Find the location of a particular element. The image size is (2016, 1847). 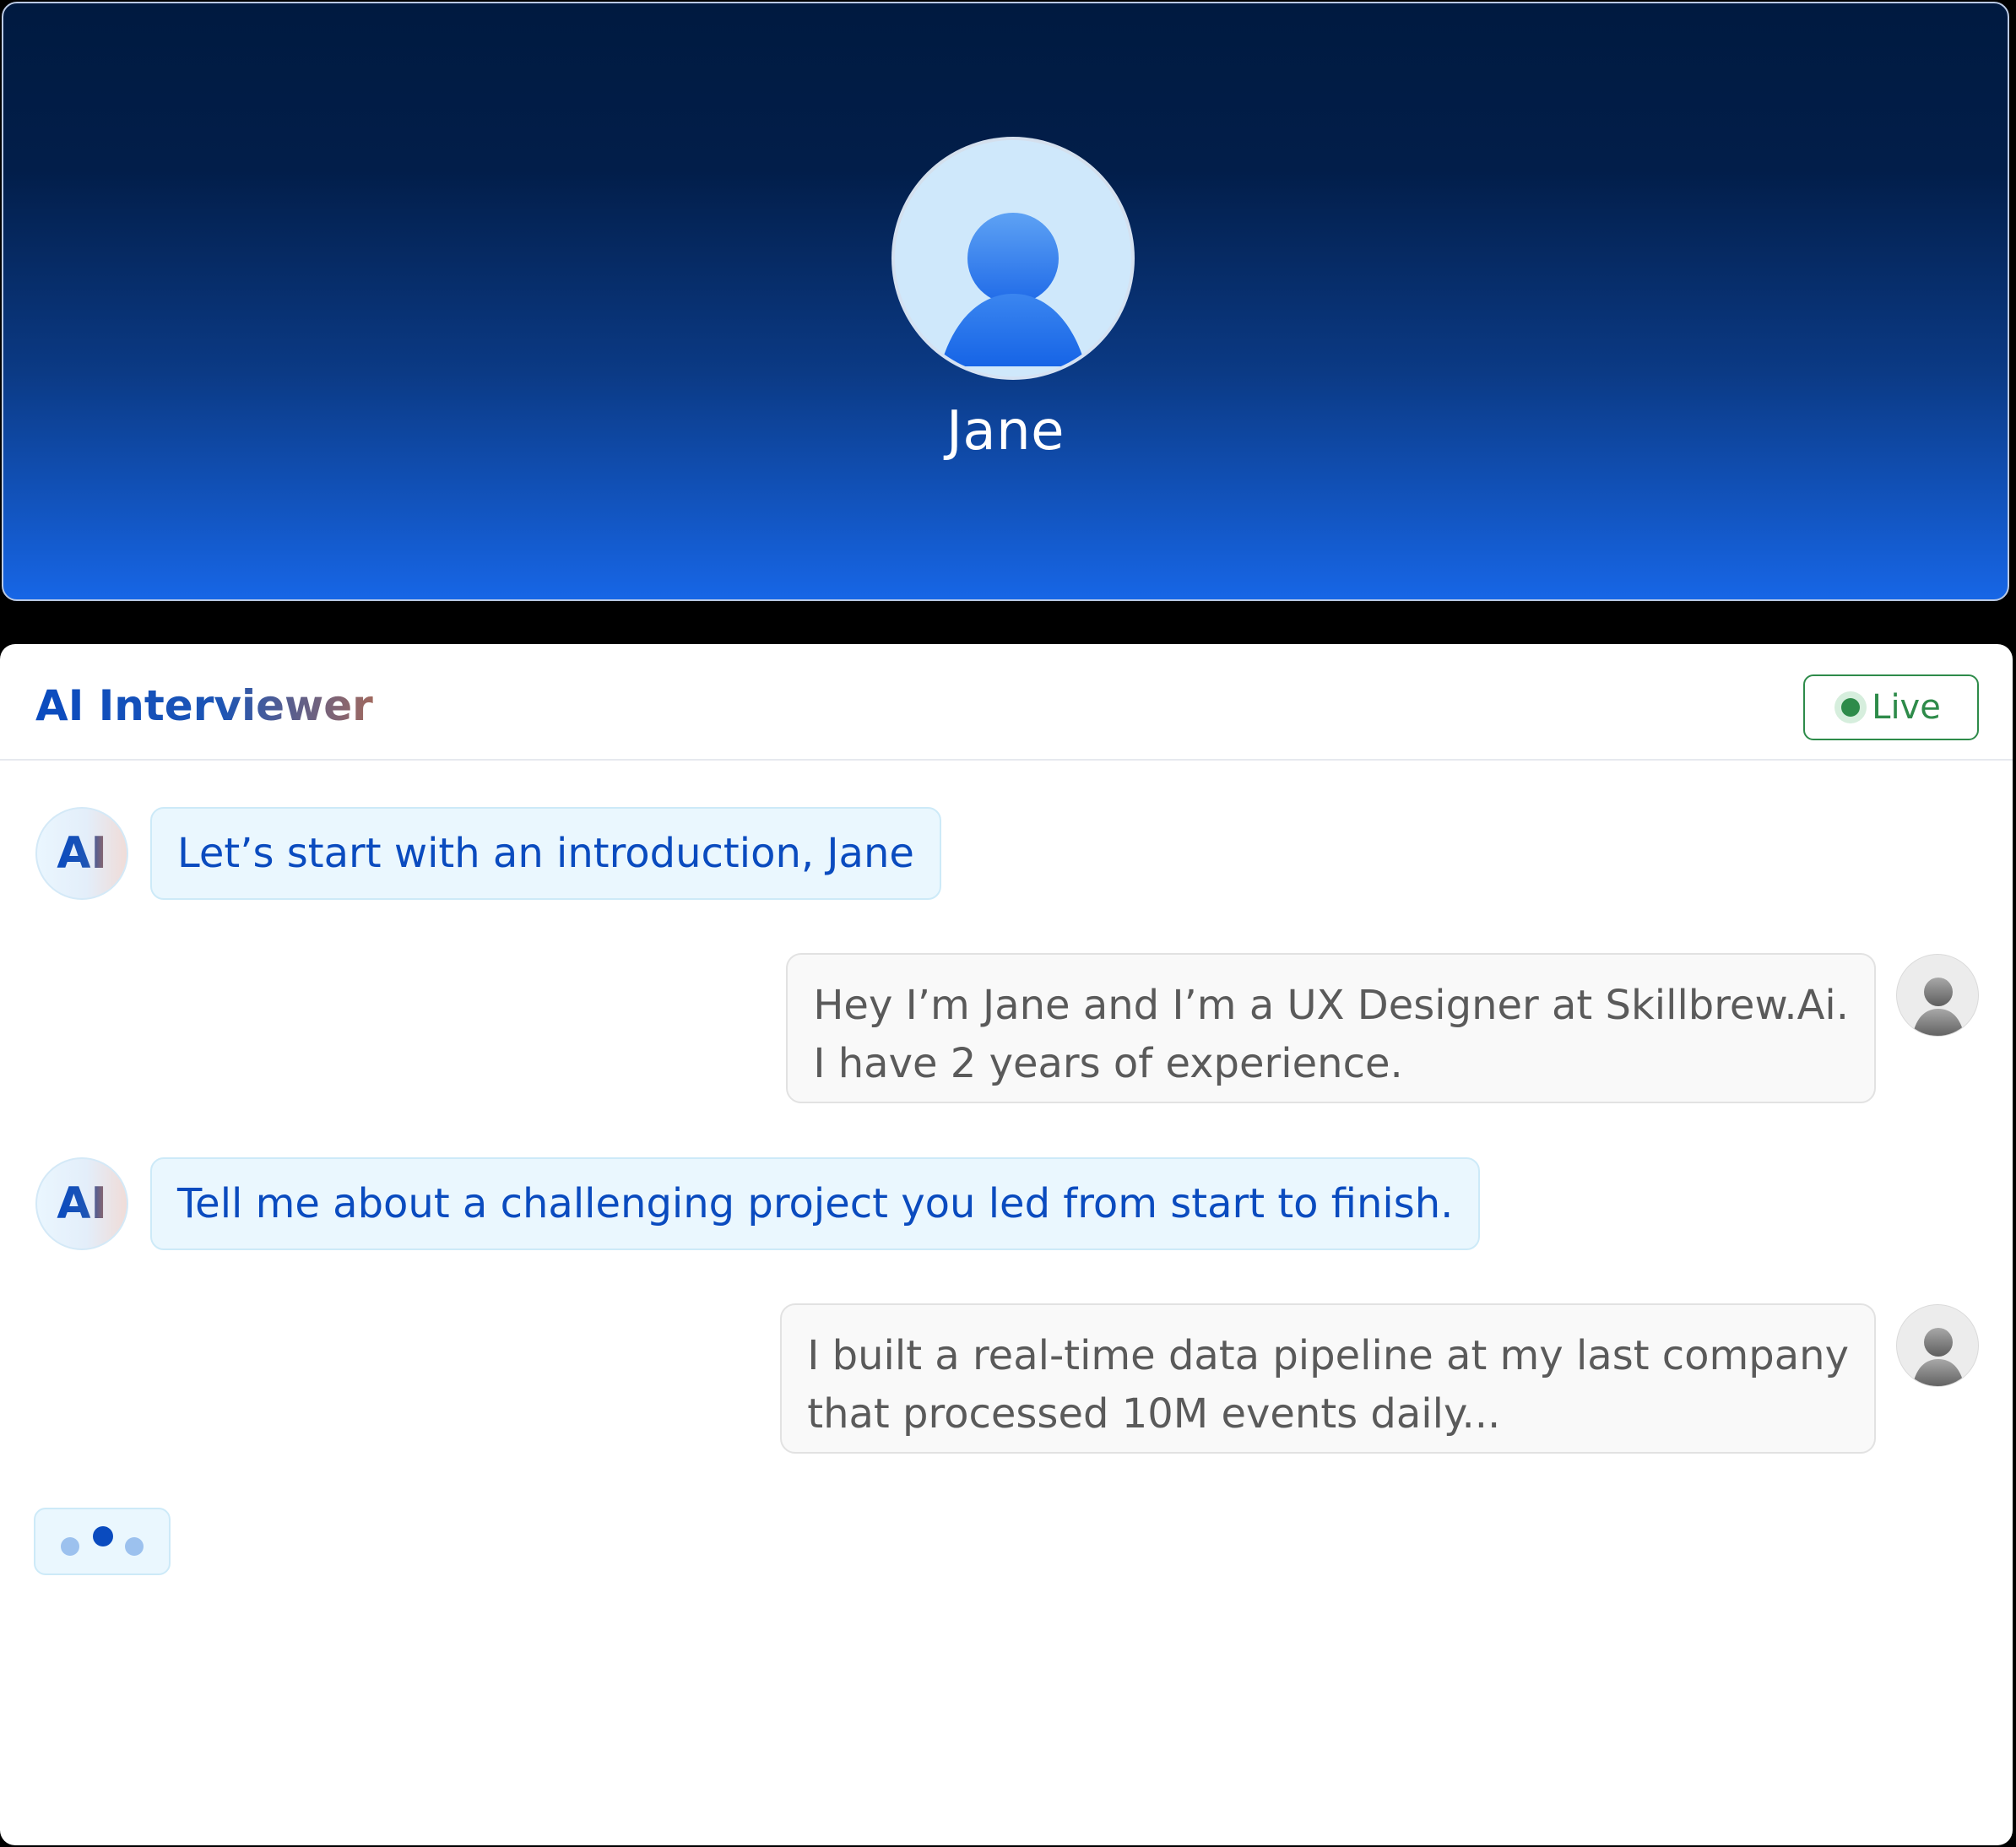

ai-message-bubble: Let’s start with an introduction, Jane is located at coordinates (545, 853).